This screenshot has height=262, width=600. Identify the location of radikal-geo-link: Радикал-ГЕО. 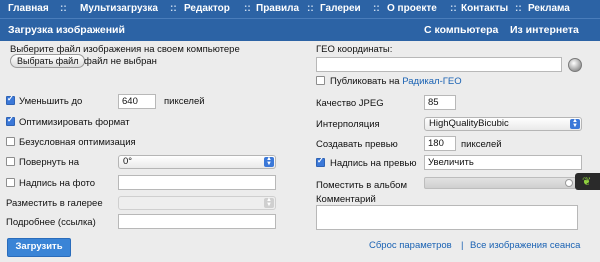
(431, 81).